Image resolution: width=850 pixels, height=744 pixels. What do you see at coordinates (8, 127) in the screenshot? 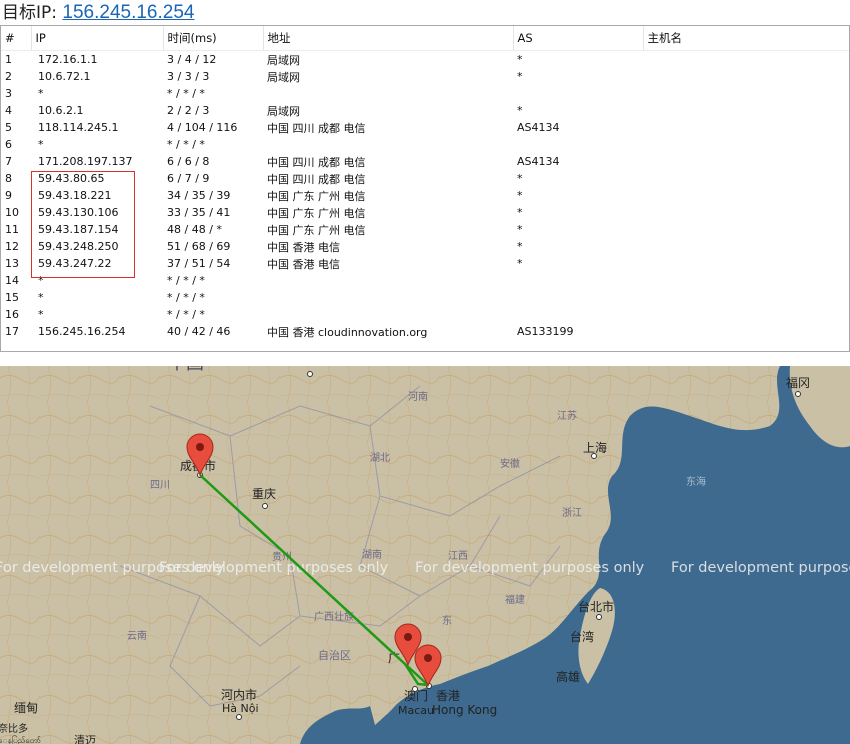
I see `cell-hop-number: 5` at bounding box center [8, 127].